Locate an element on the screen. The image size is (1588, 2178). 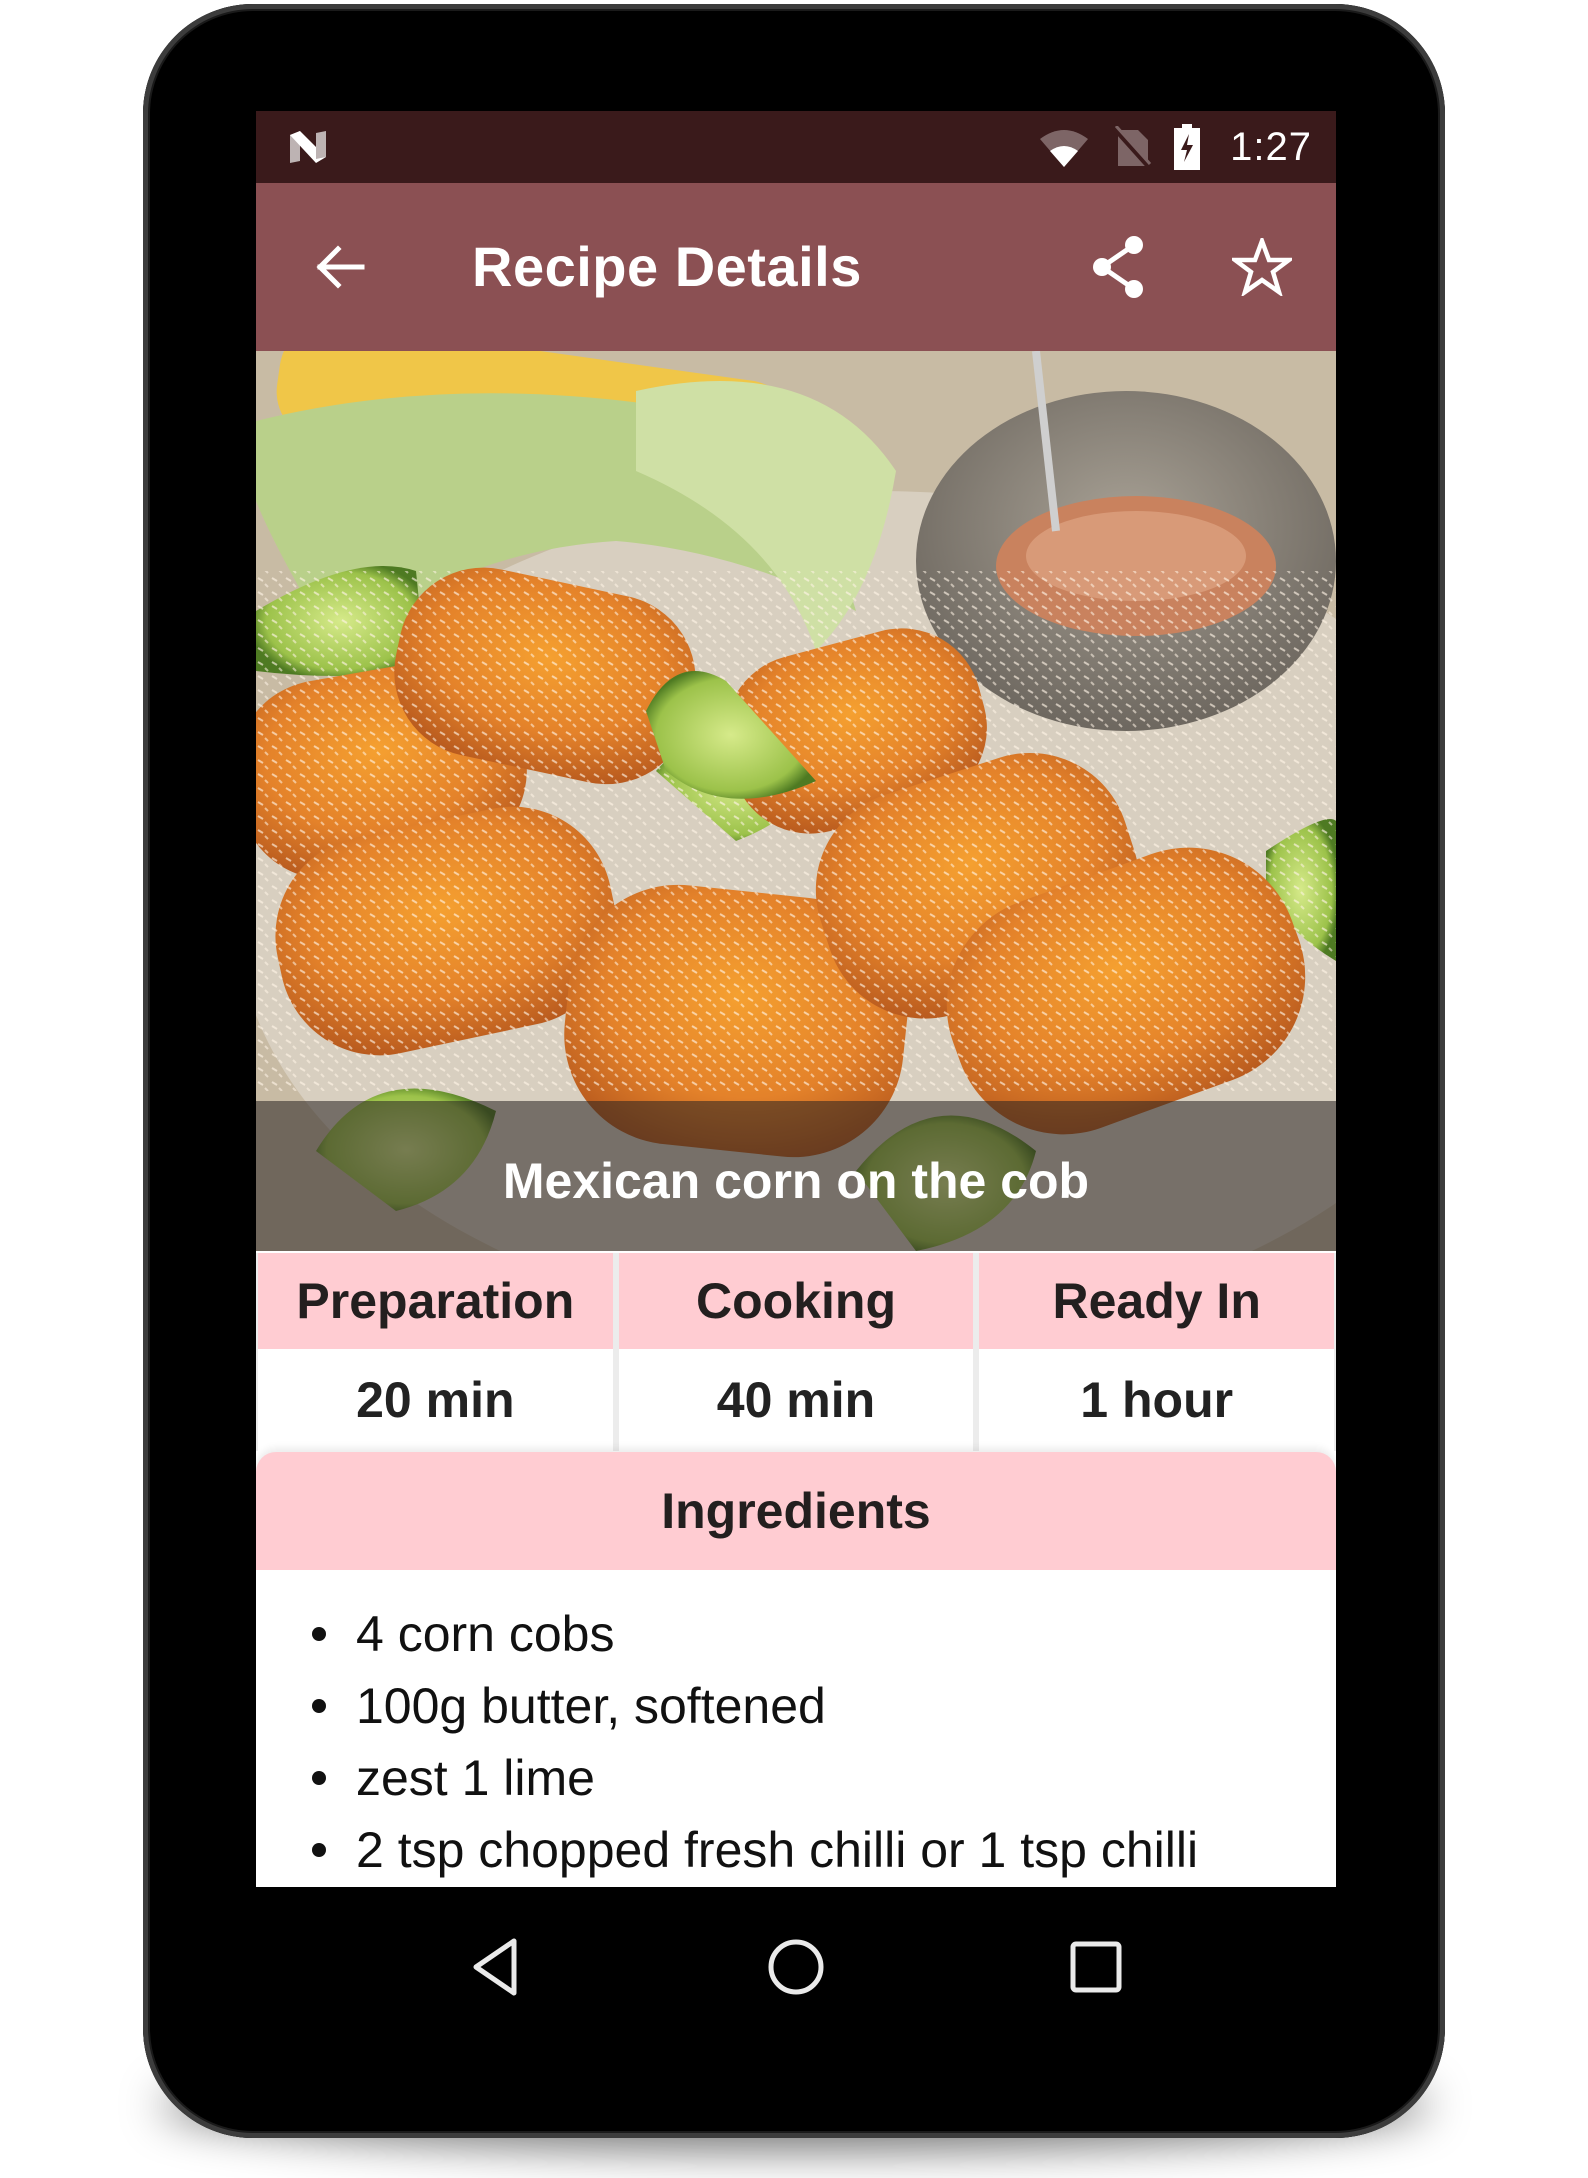
time-column-ready-in: Ready In 1 hour is located at coordinates (1157, 1352).